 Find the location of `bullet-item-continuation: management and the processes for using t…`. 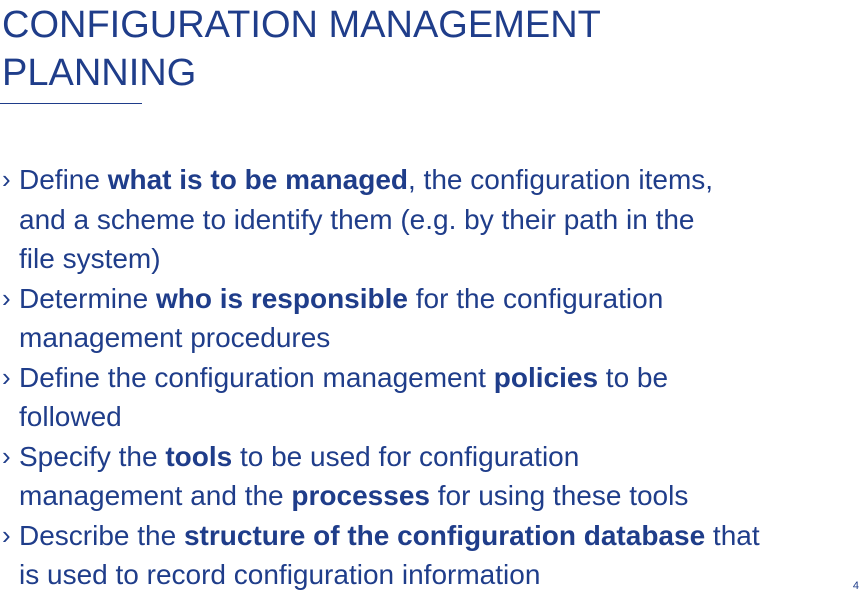

bullet-item-continuation: management and the processes for using t… is located at coordinates (431, 496).